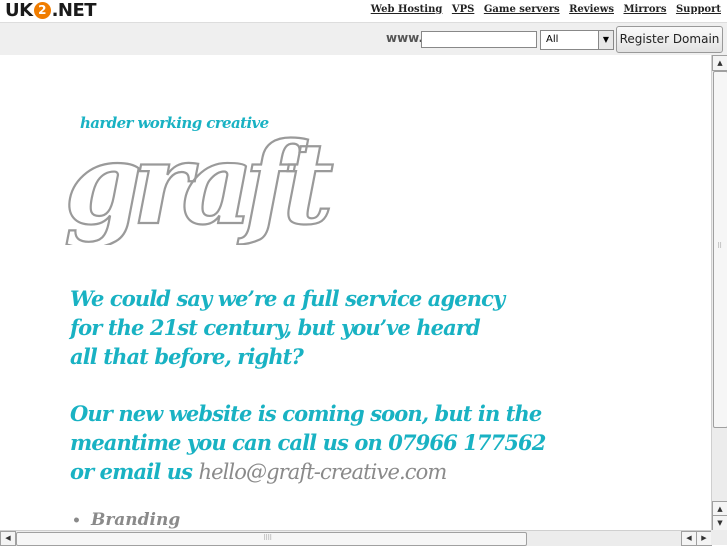 Image resolution: width=727 pixels, height=546 pixels. What do you see at coordinates (275, 327) in the screenshot?
I see `intro-line: for the 21st century, but you’ve heard` at bounding box center [275, 327].